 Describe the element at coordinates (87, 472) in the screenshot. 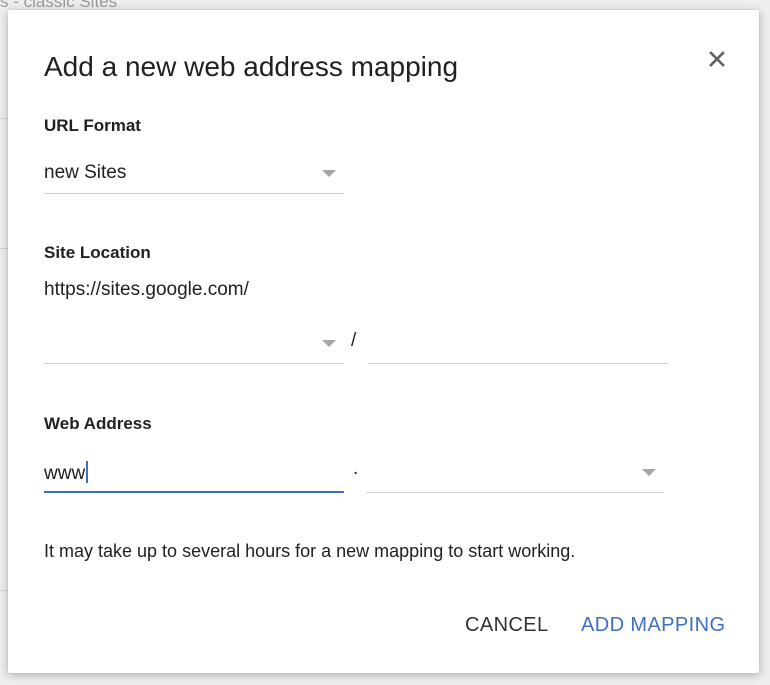

I see `text-cursor` at that location.